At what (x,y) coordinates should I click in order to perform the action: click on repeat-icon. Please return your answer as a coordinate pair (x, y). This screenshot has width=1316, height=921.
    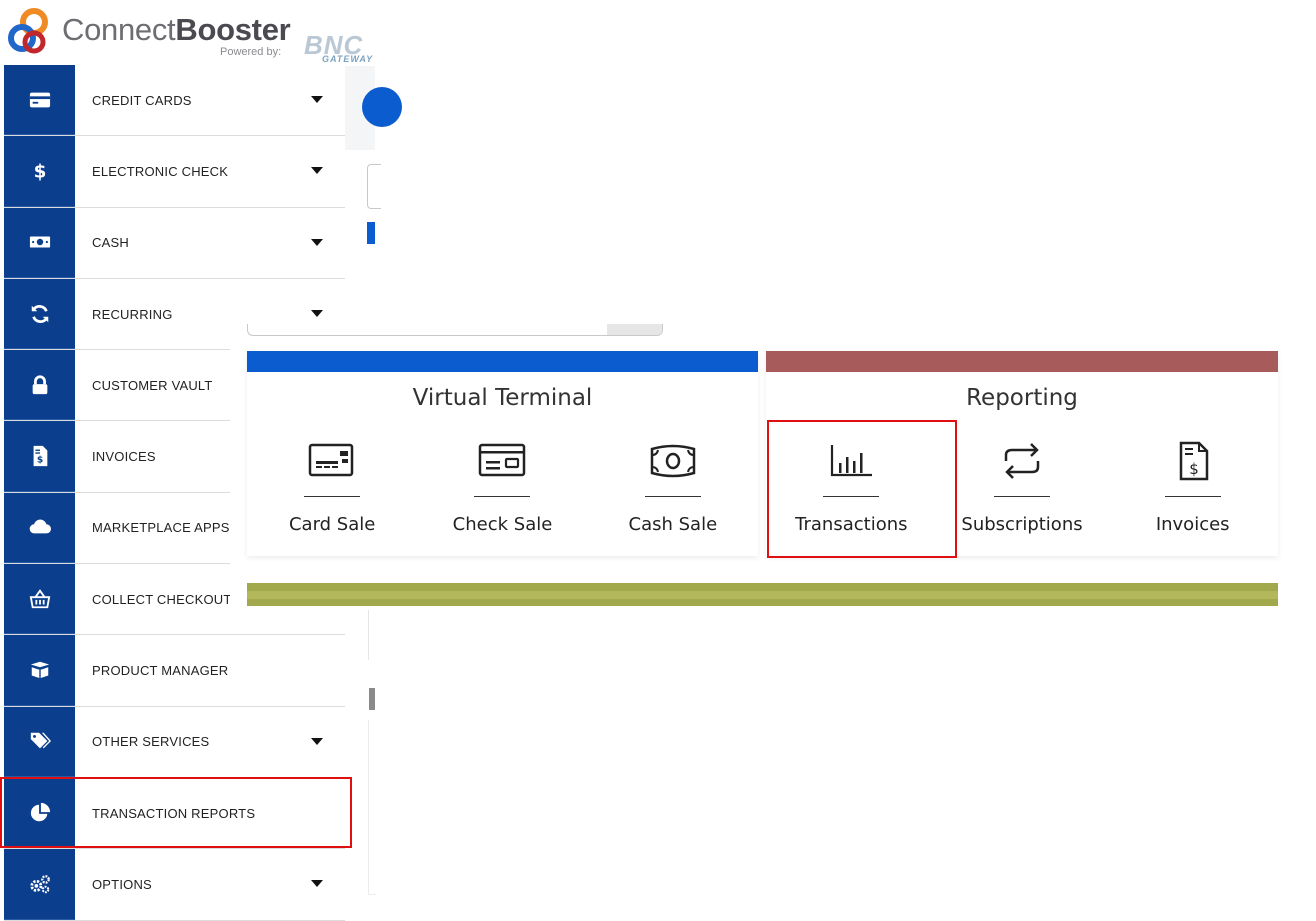
    Looking at the image, I should click on (1022, 461).